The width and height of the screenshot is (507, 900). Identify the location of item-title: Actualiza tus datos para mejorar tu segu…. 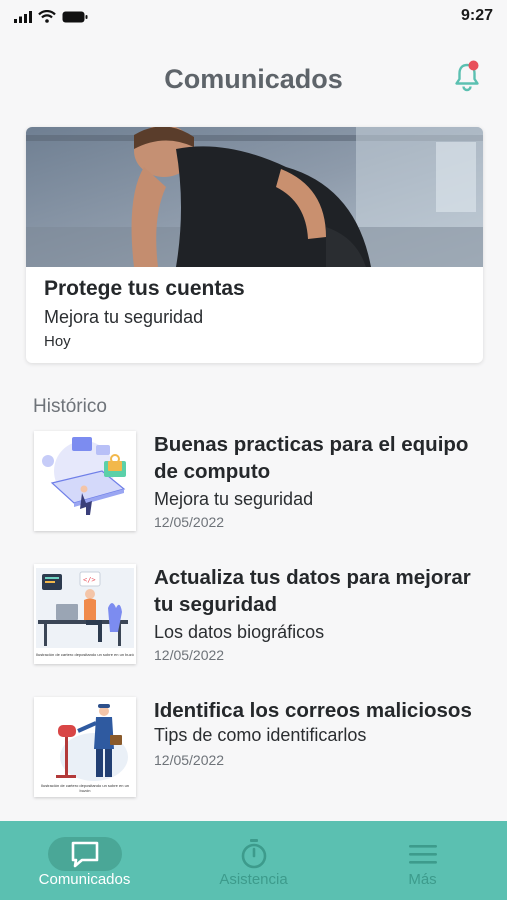
(312, 591).